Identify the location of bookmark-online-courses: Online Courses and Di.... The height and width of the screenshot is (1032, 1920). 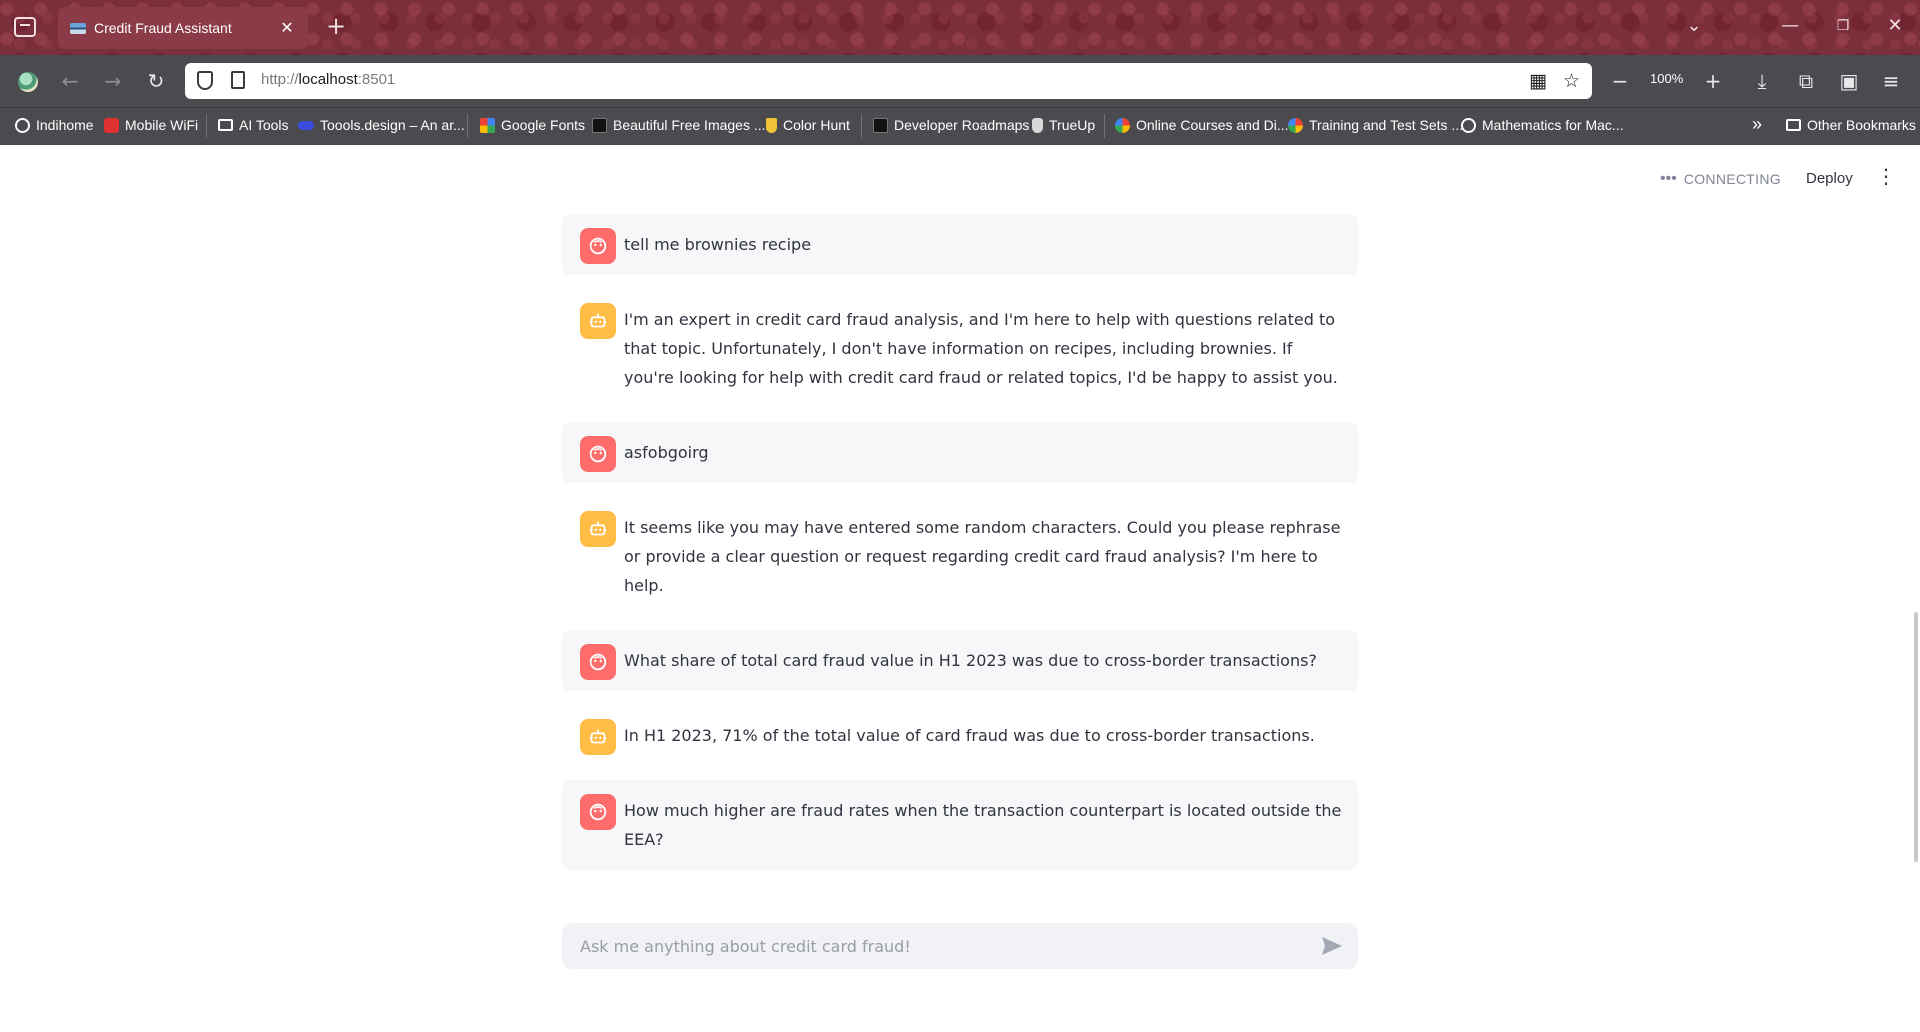
(1202, 125).